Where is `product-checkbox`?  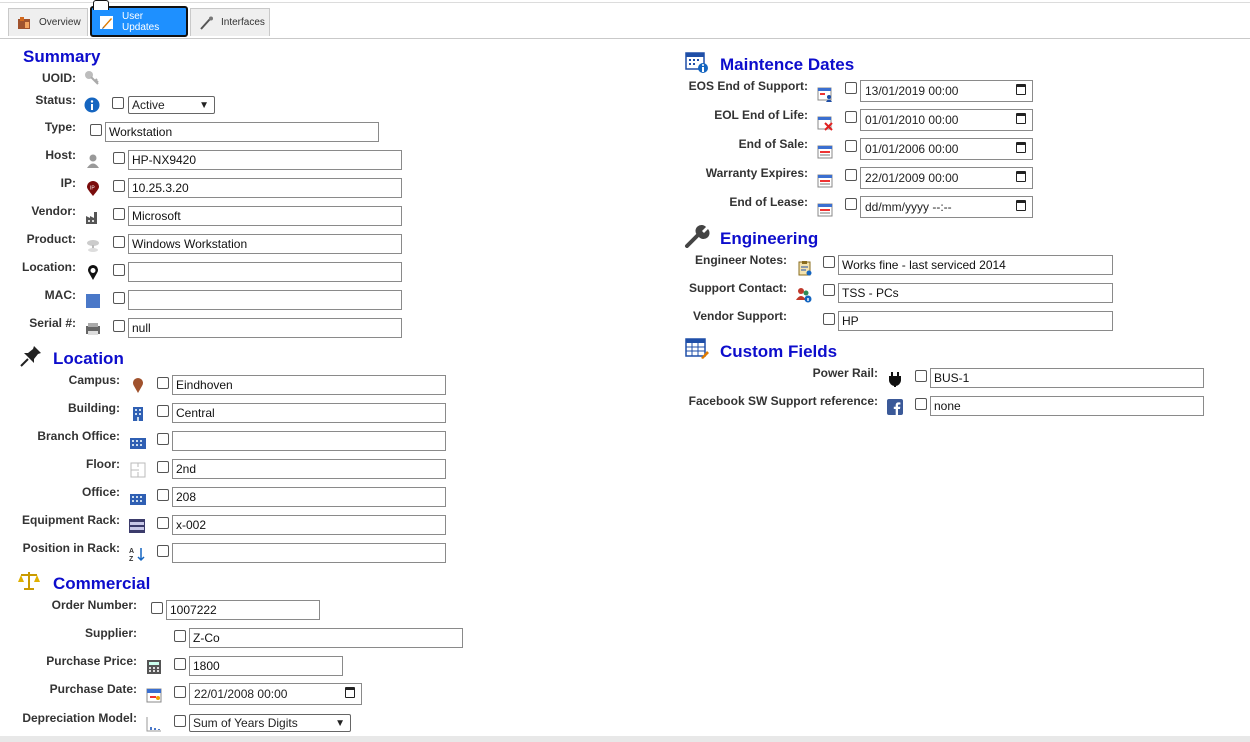
product-checkbox is located at coordinates (119, 242).